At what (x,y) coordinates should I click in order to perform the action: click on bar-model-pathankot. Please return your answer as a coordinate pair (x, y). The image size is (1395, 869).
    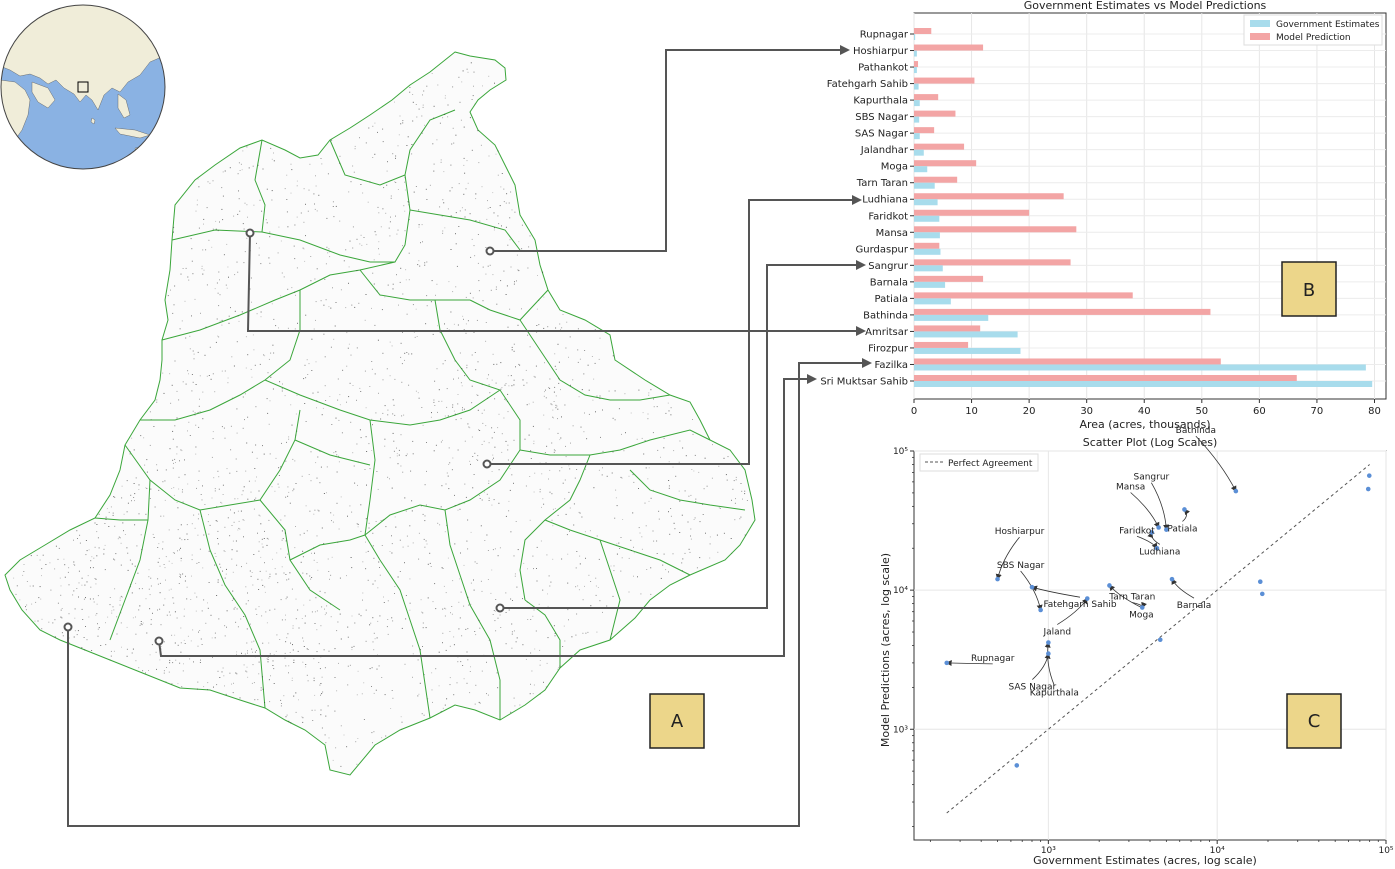
    Looking at the image, I should click on (916, 64).